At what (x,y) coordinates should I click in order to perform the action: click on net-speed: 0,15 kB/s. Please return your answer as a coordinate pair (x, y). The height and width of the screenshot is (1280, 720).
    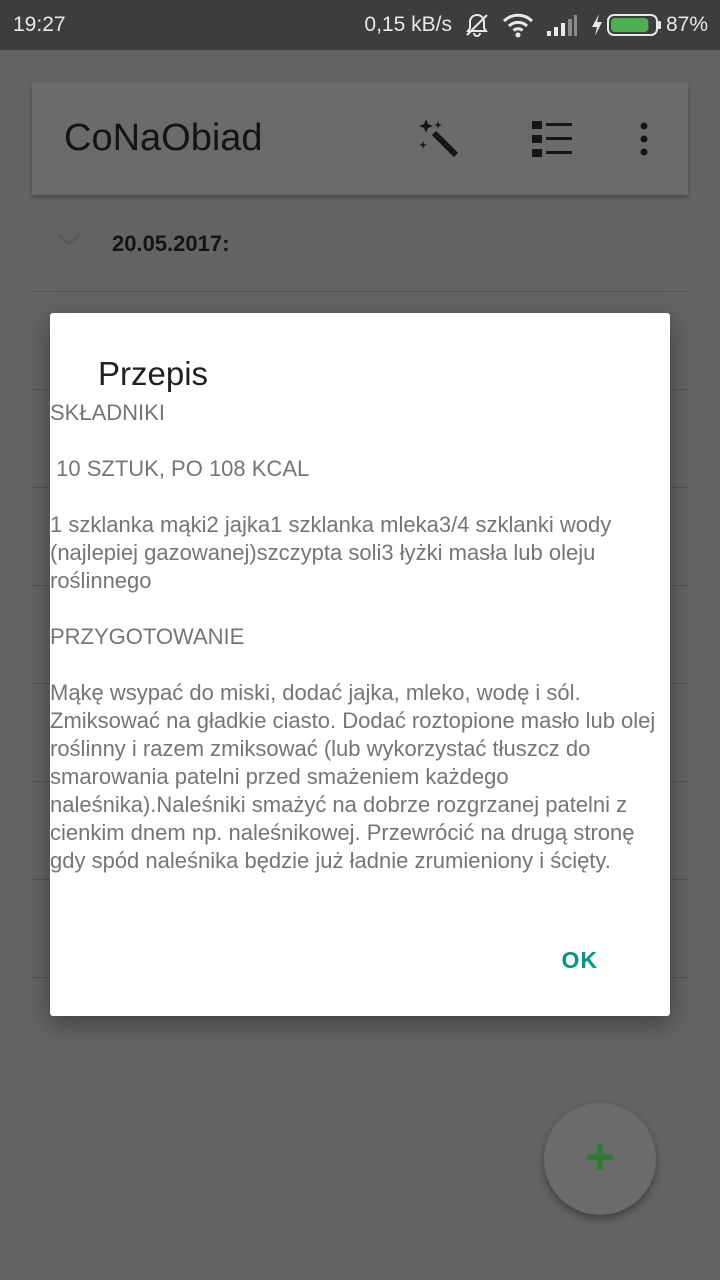
    Looking at the image, I should click on (408, 24).